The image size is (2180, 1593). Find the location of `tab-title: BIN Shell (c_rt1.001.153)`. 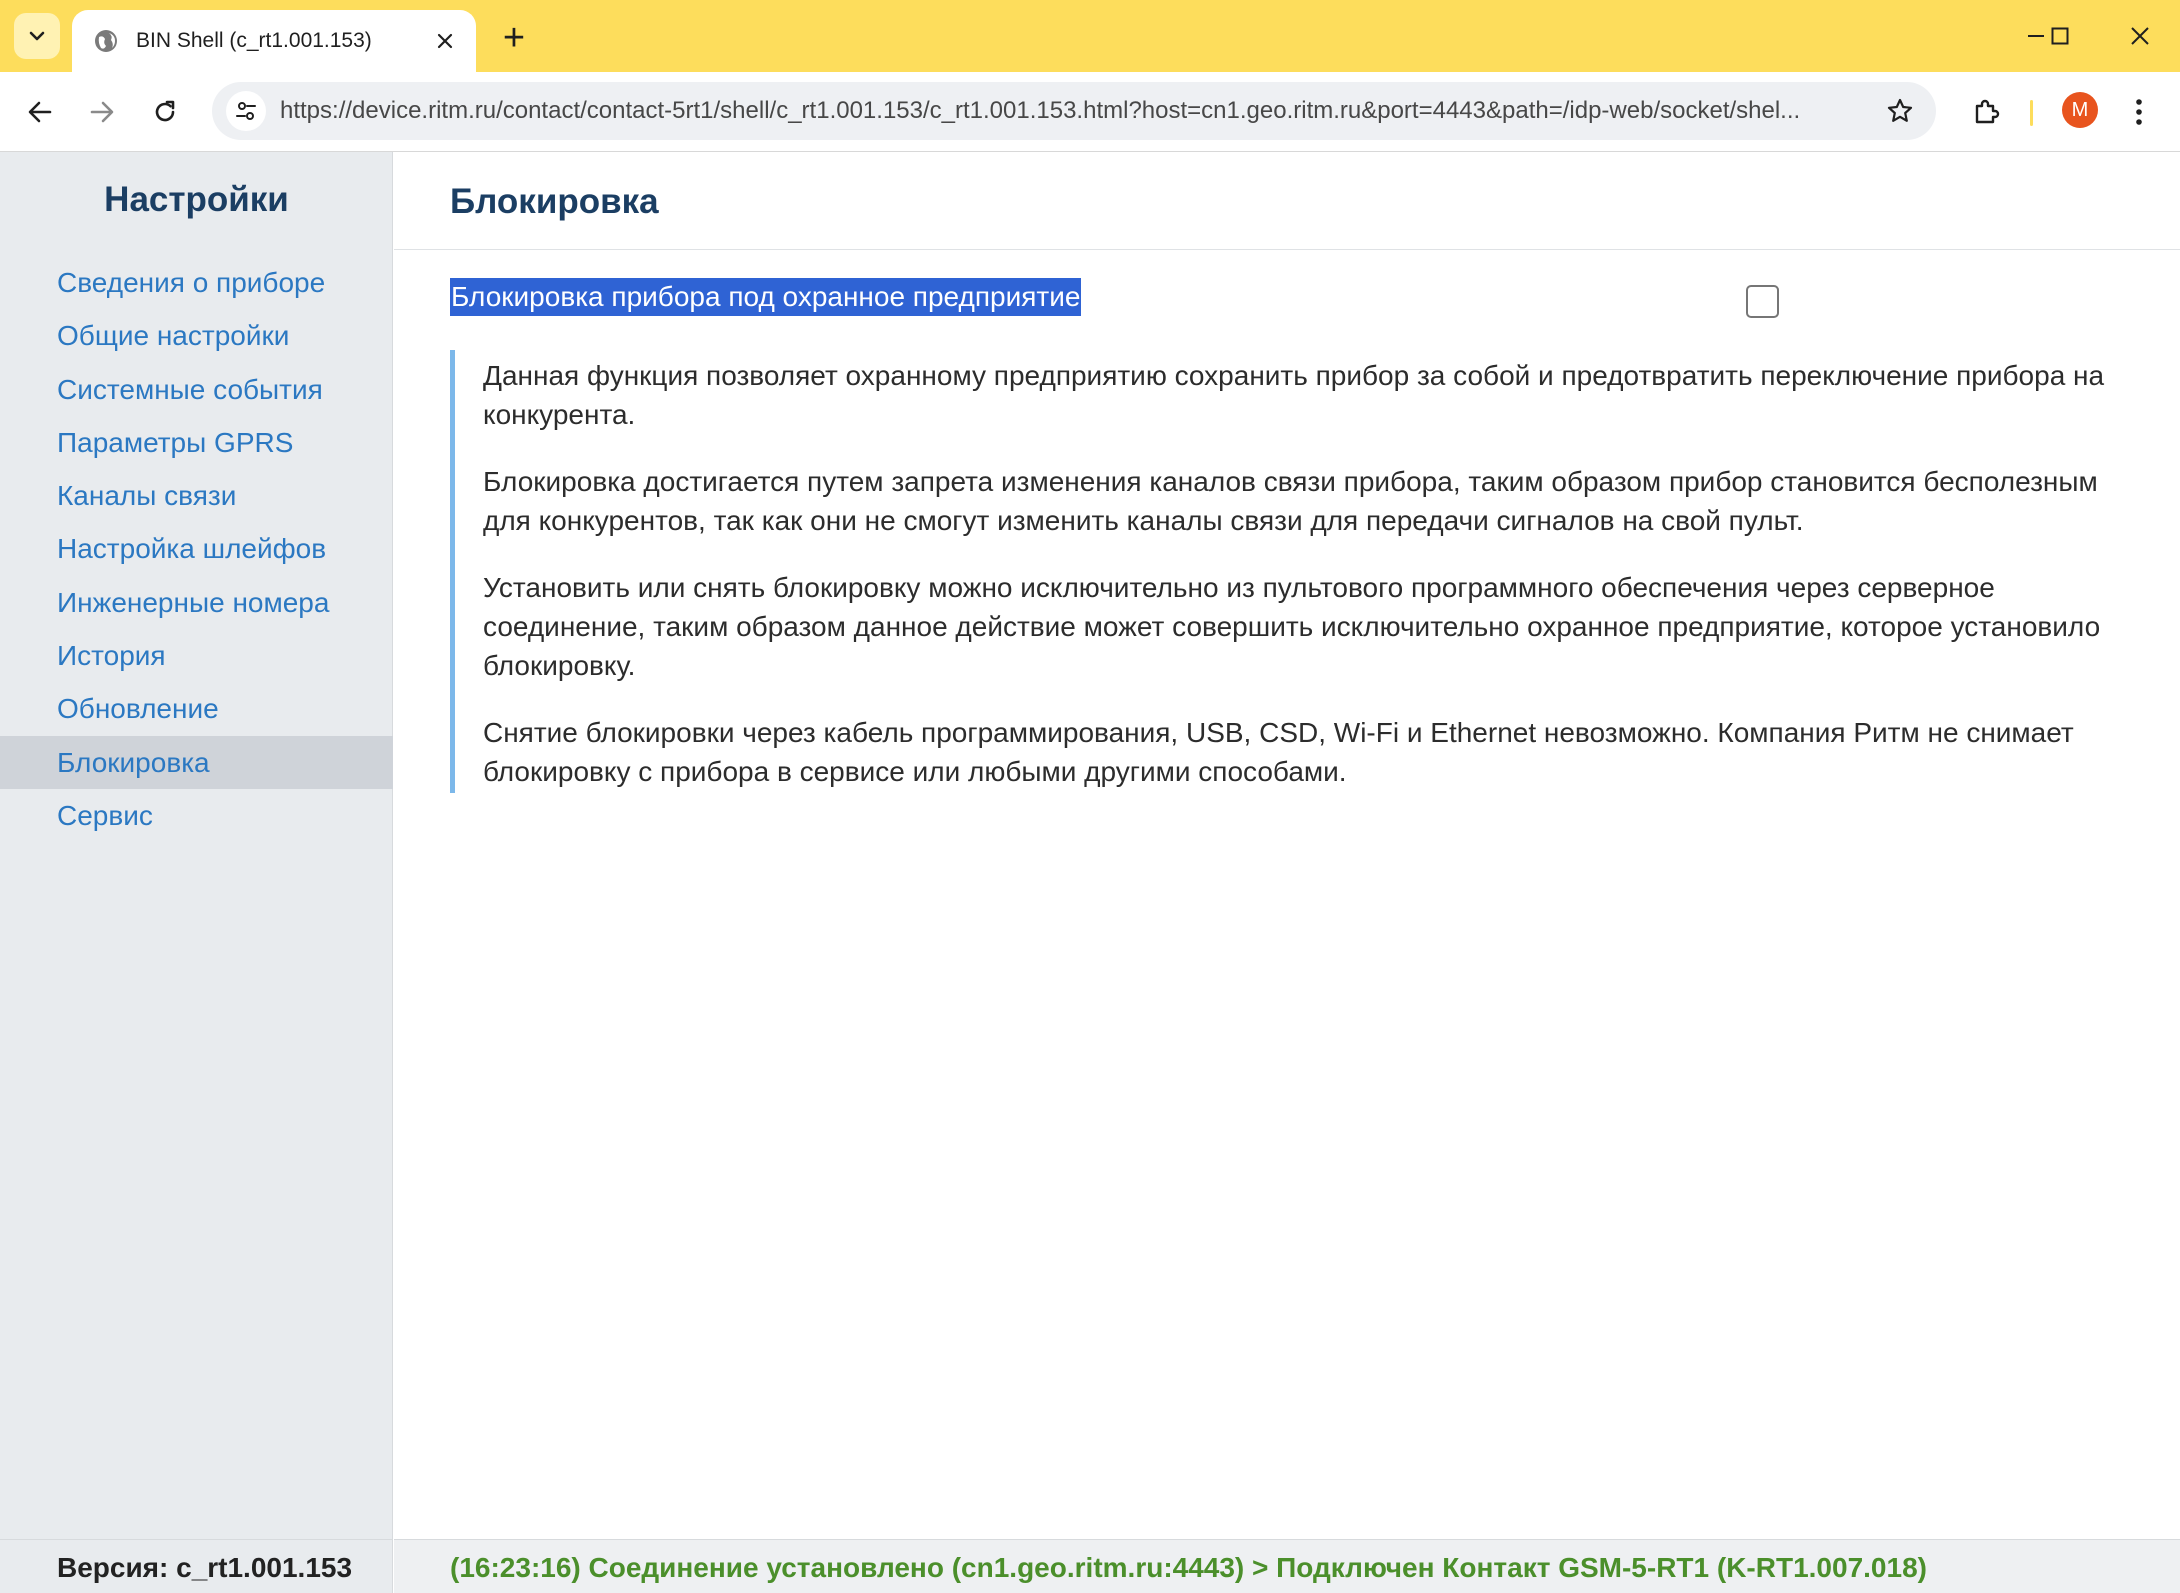

tab-title: BIN Shell (c_rt1.001.153) is located at coordinates (254, 40).